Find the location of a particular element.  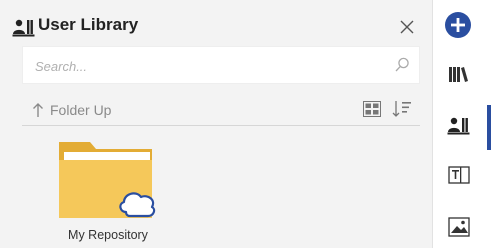

search-icon is located at coordinates (402, 65).